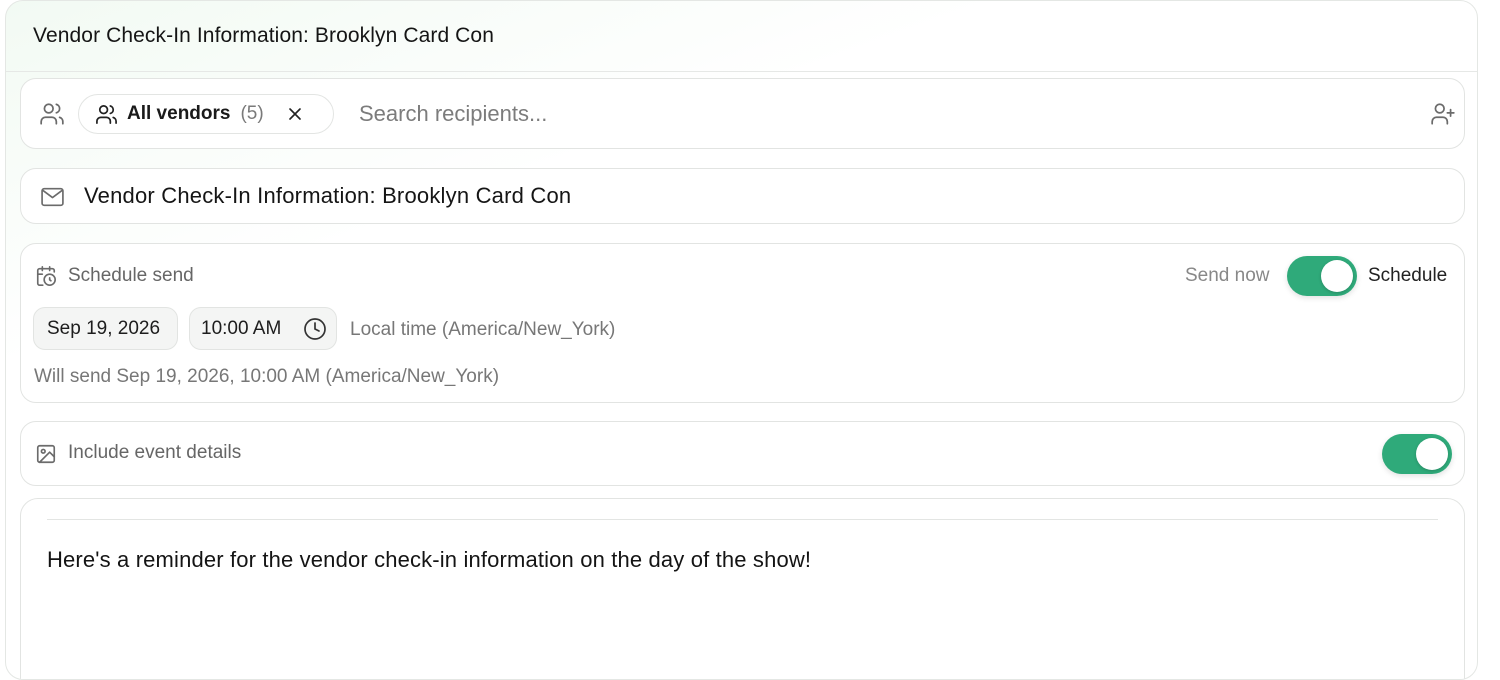 Image resolution: width=1500 pixels, height=680 pixels. I want to click on editor-divider, so click(742, 519).